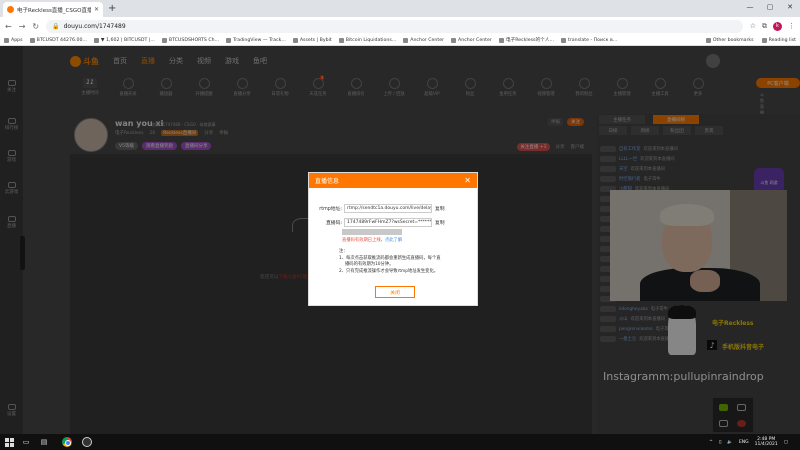 Image resolution: width=800 pixels, height=450 pixels. I want to click on bookmark-item: Assets | Bybit, so click(312, 40).